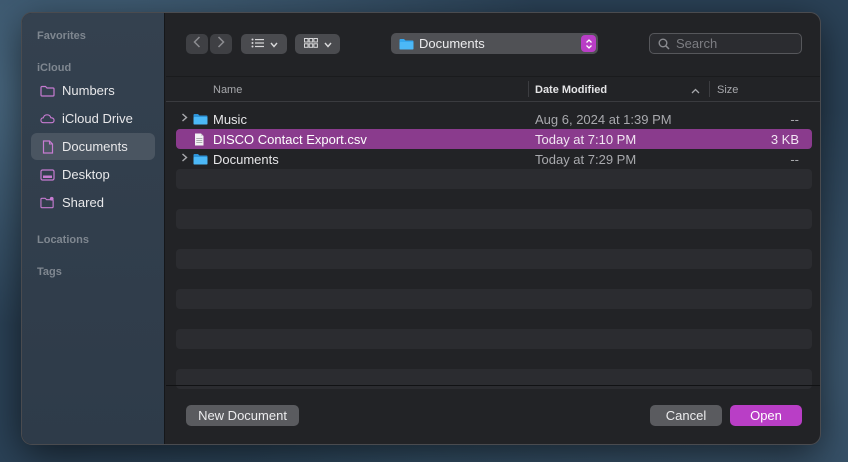 The width and height of the screenshot is (848, 462). What do you see at coordinates (494, 43) in the screenshot?
I see `location-popup: Documents` at bounding box center [494, 43].